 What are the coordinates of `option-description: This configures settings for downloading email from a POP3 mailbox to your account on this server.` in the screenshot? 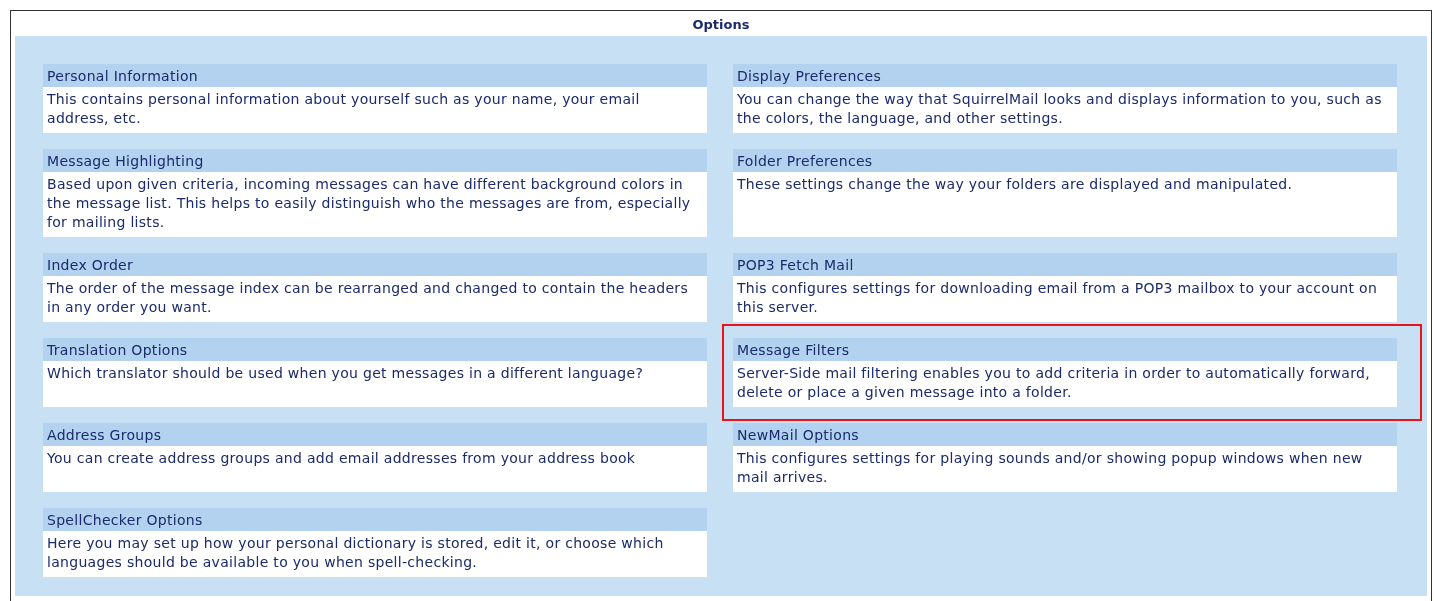 It's located at (1065, 299).